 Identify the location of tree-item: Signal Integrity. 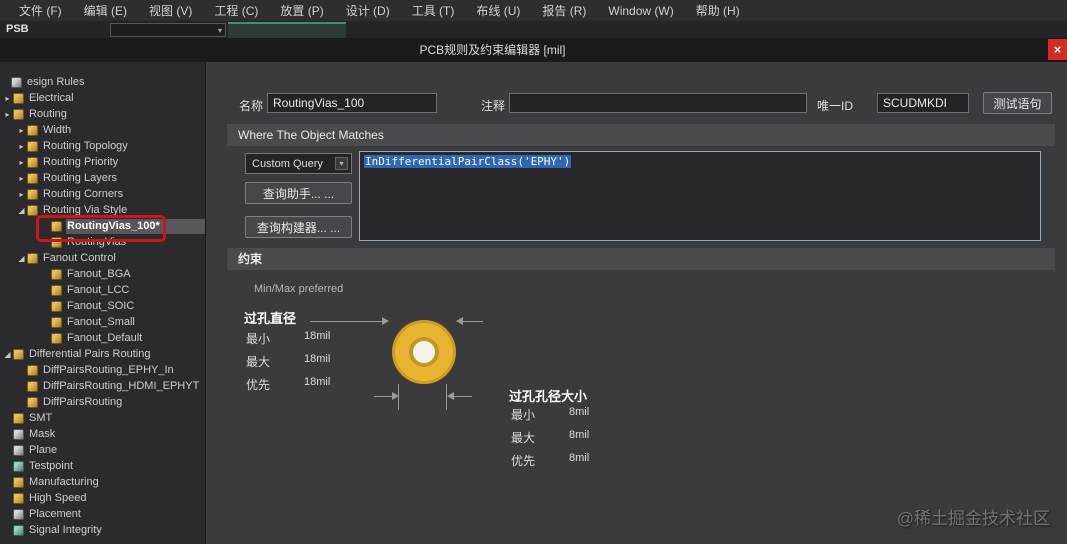
(102, 530).